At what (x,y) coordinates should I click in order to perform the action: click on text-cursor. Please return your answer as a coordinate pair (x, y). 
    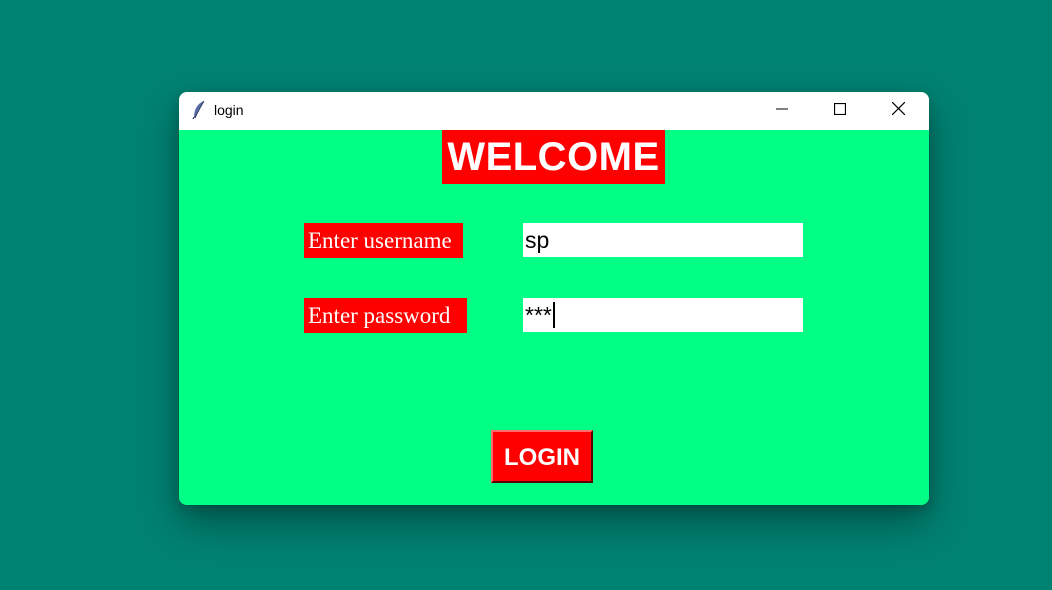
    Looking at the image, I should click on (553, 315).